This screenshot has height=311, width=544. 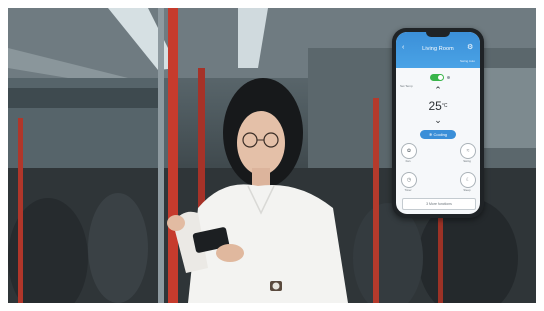 I want to click on timer-label: Timer, so click(x=408, y=190).